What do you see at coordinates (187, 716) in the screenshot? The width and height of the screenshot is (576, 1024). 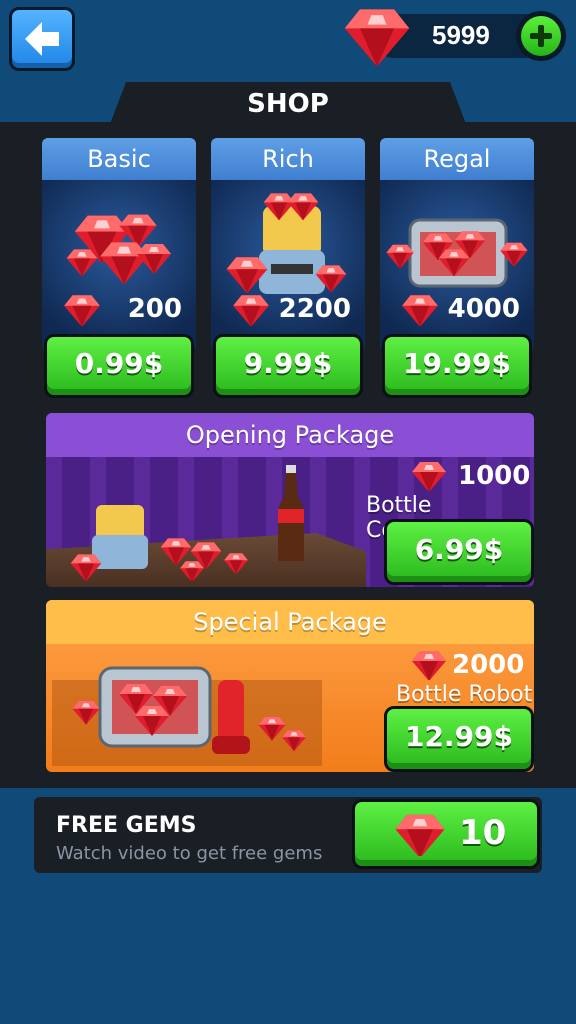 I see `gem-chest-icon` at bounding box center [187, 716].